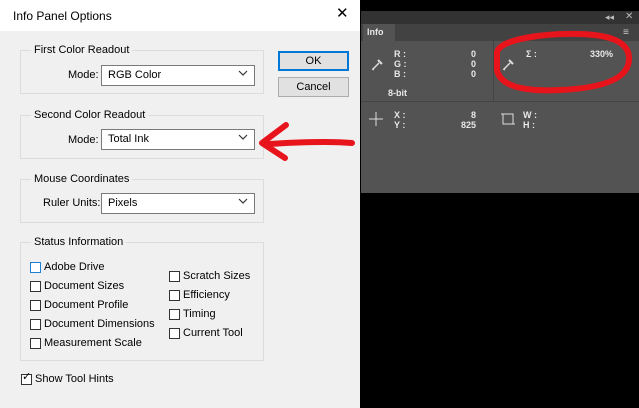 This screenshot has width=639, height=408. Describe the element at coordinates (310, 143) in the screenshot. I see `annotation-arrow` at that location.